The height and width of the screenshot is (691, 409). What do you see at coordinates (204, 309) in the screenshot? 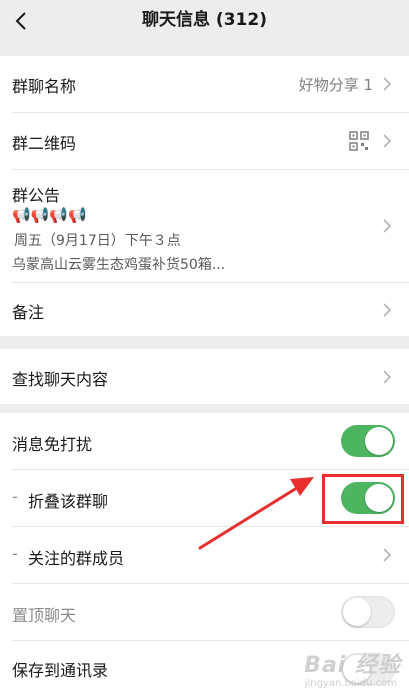
I see `remark-row: 备注` at bounding box center [204, 309].